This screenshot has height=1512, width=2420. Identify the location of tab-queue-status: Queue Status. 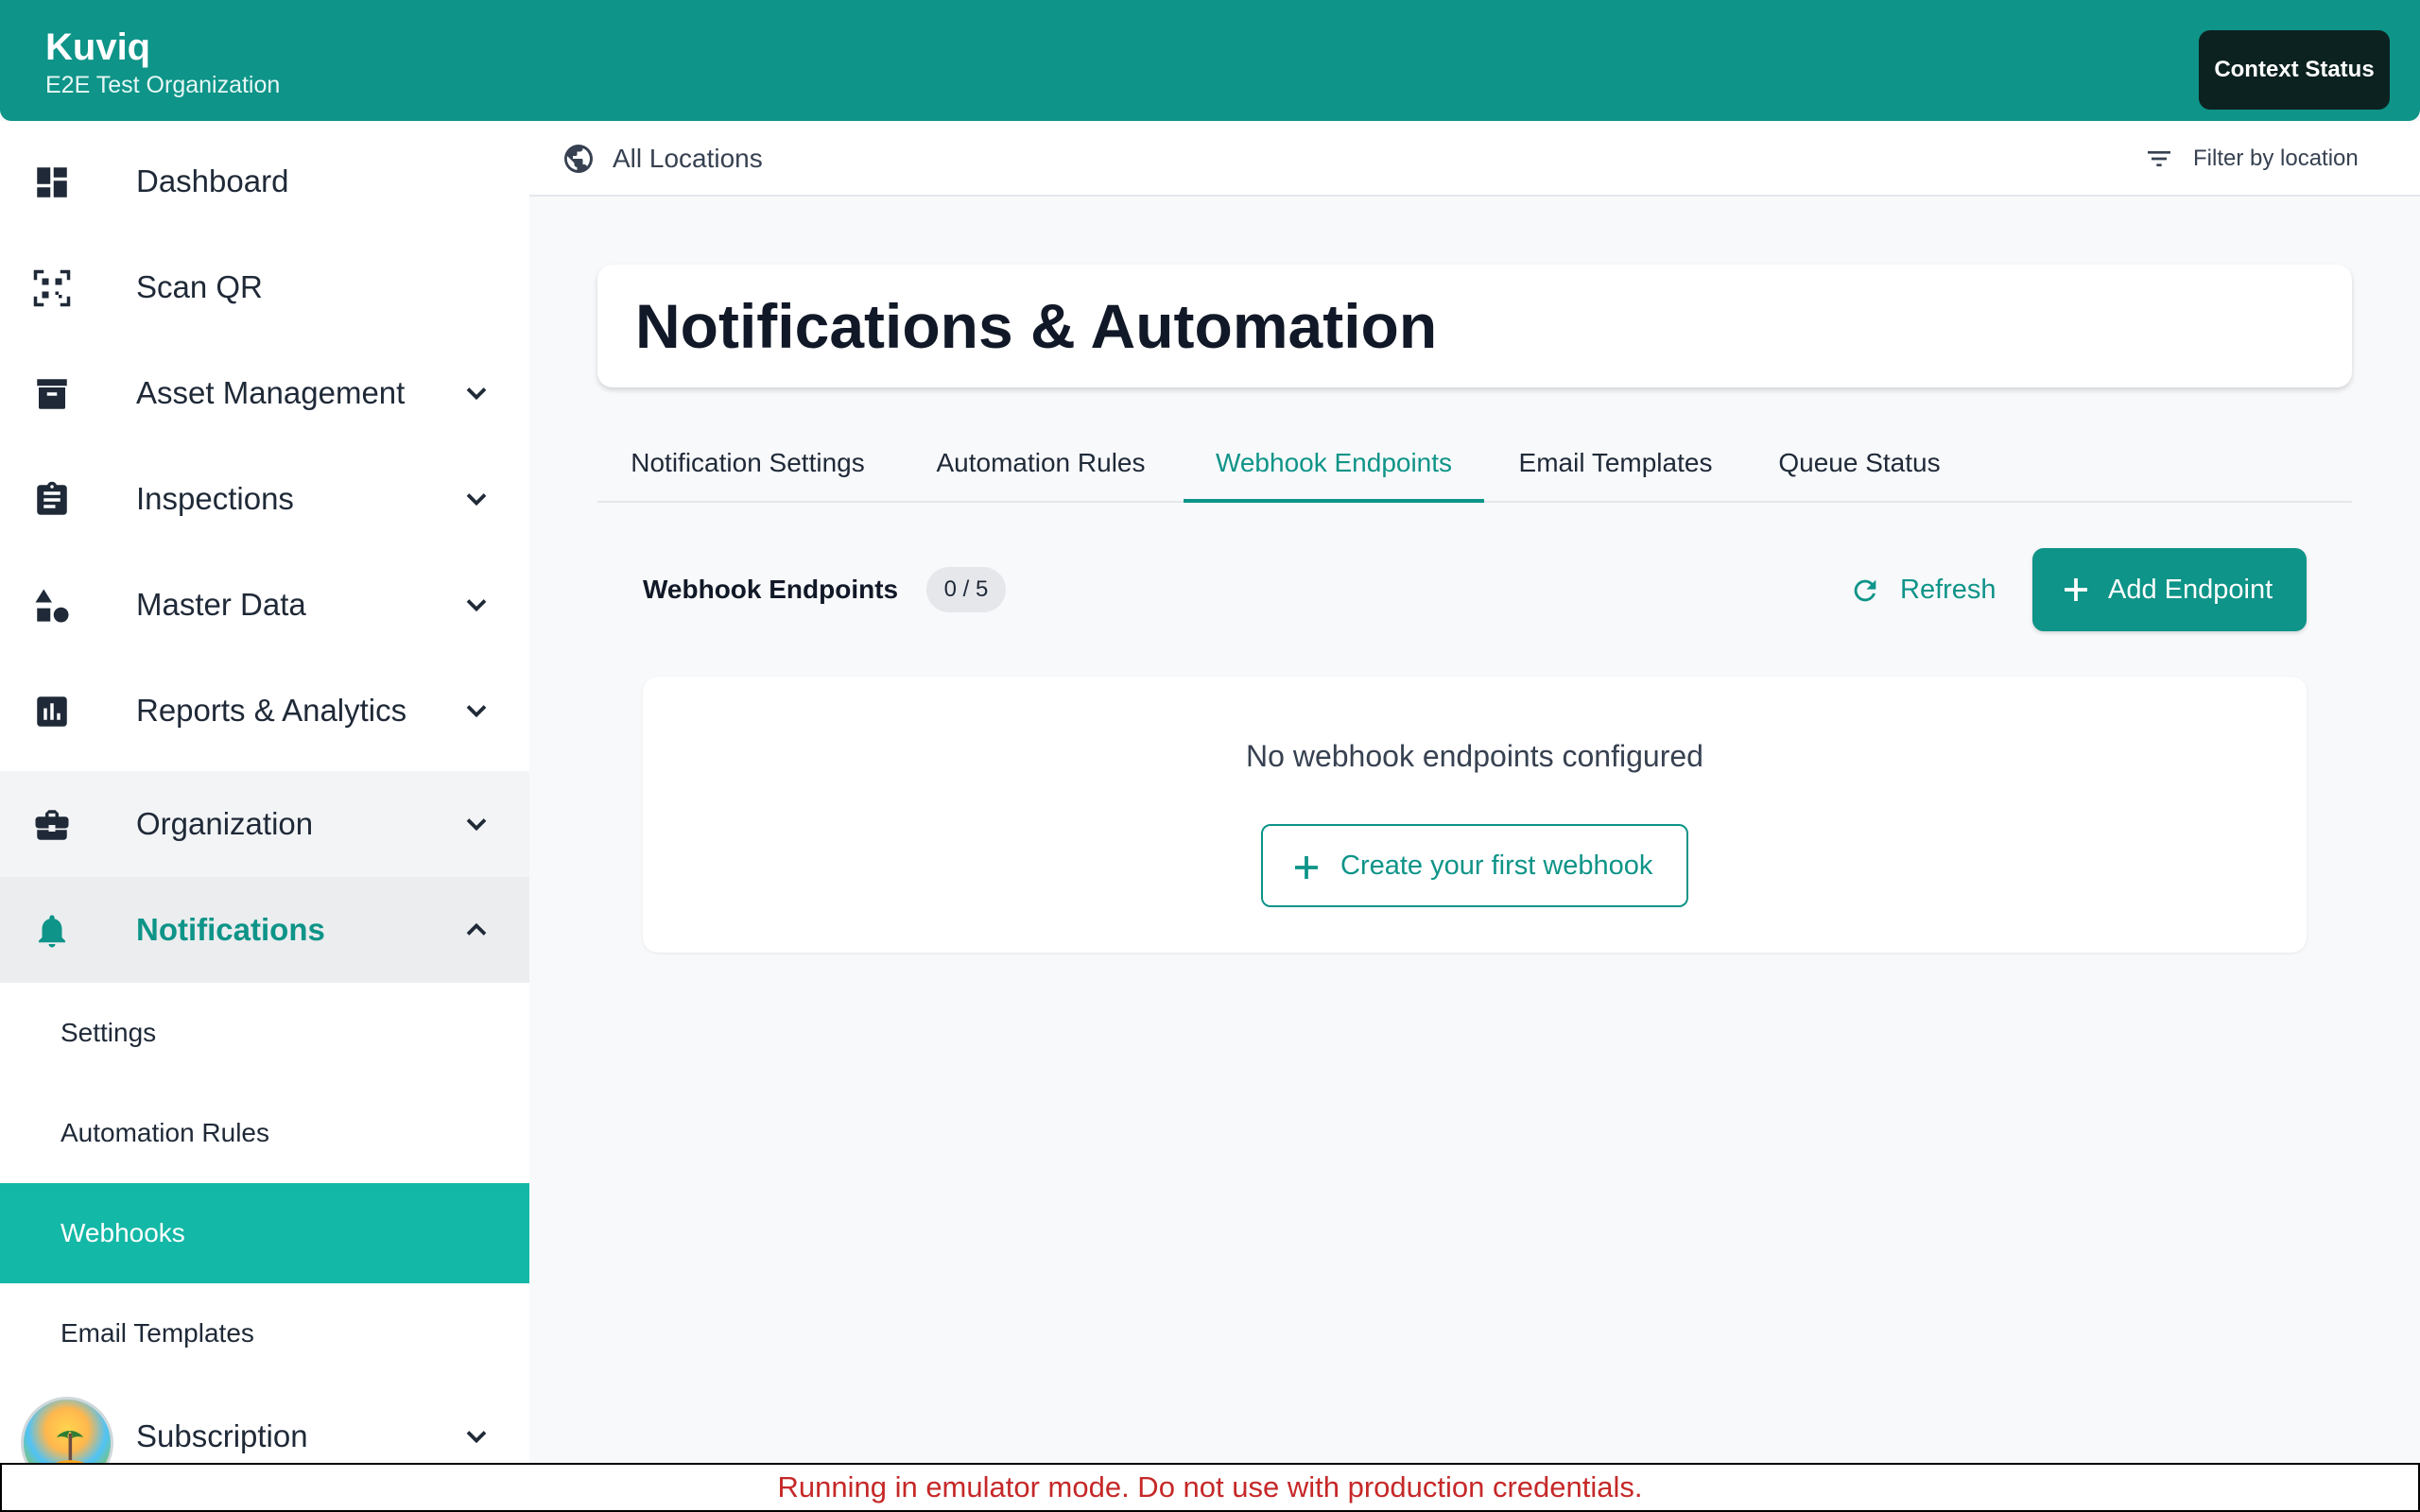
(1859, 463).